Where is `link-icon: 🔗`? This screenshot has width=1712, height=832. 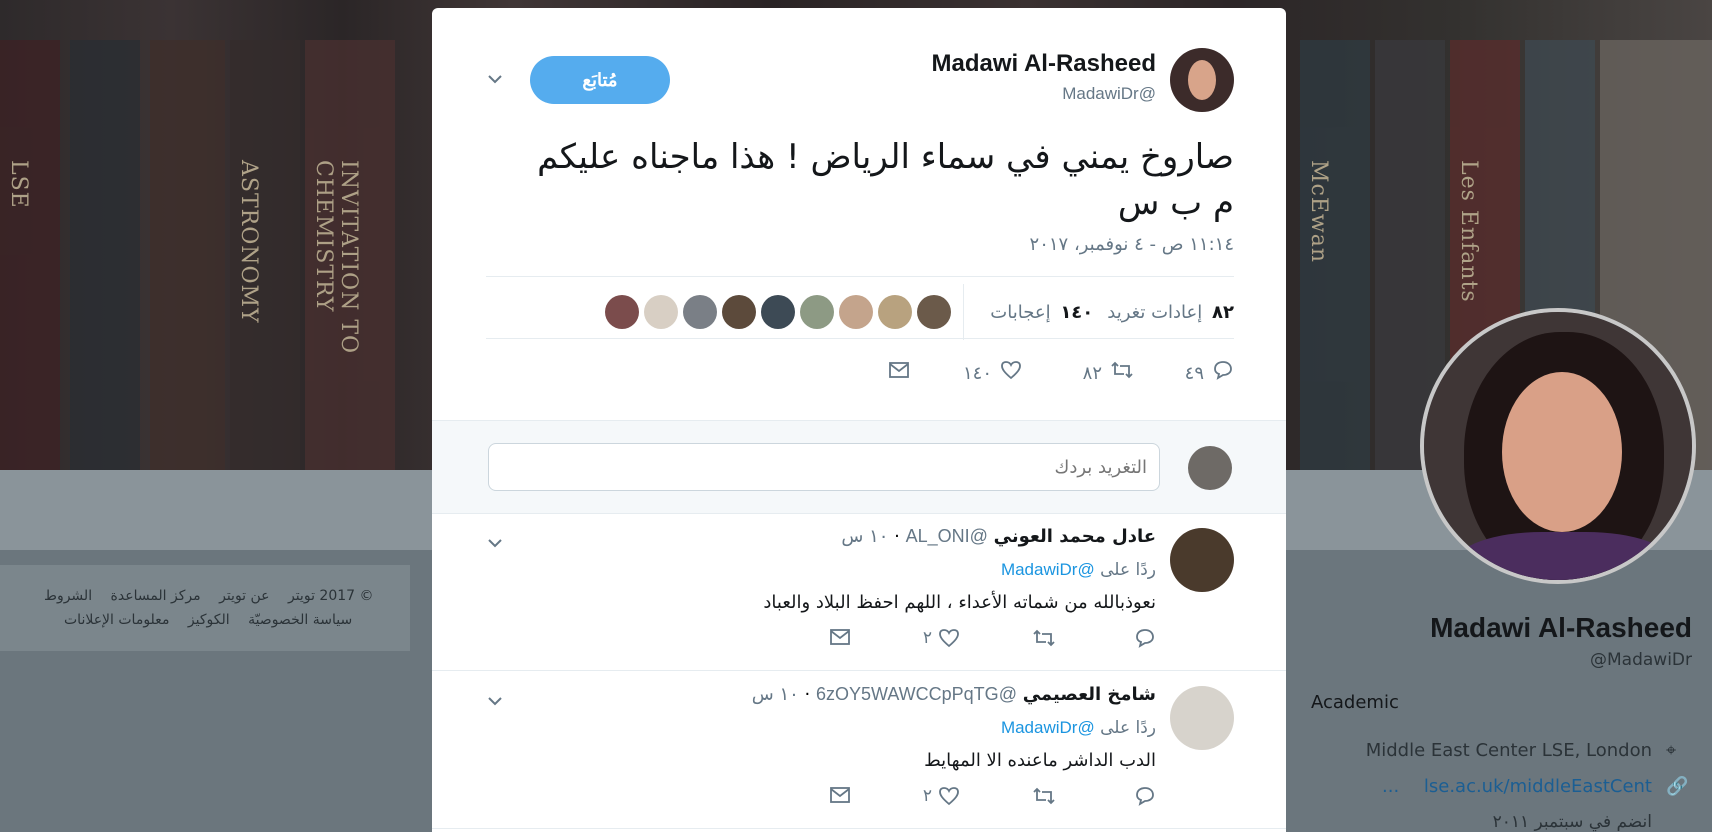
link-icon: 🔗 is located at coordinates (1677, 786).